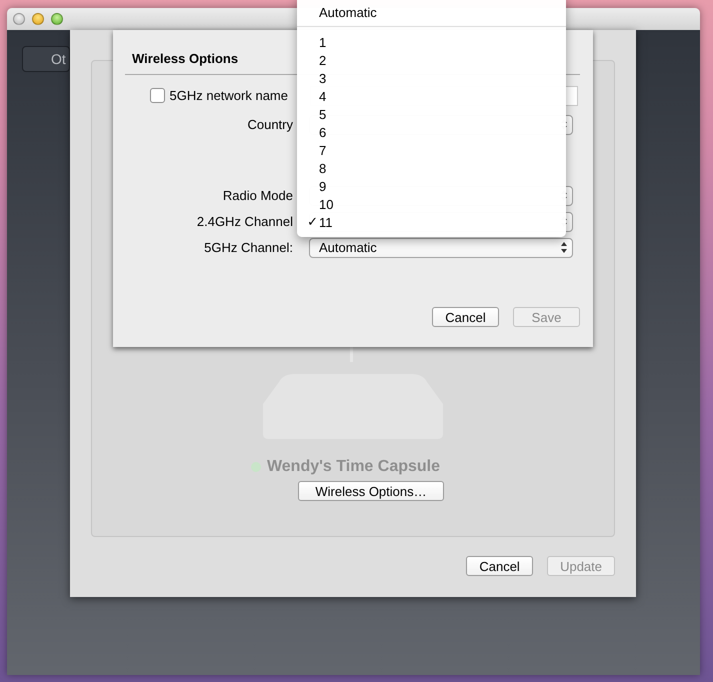 This screenshot has height=682, width=713. I want to click on menu-item: 9, so click(431, 186).